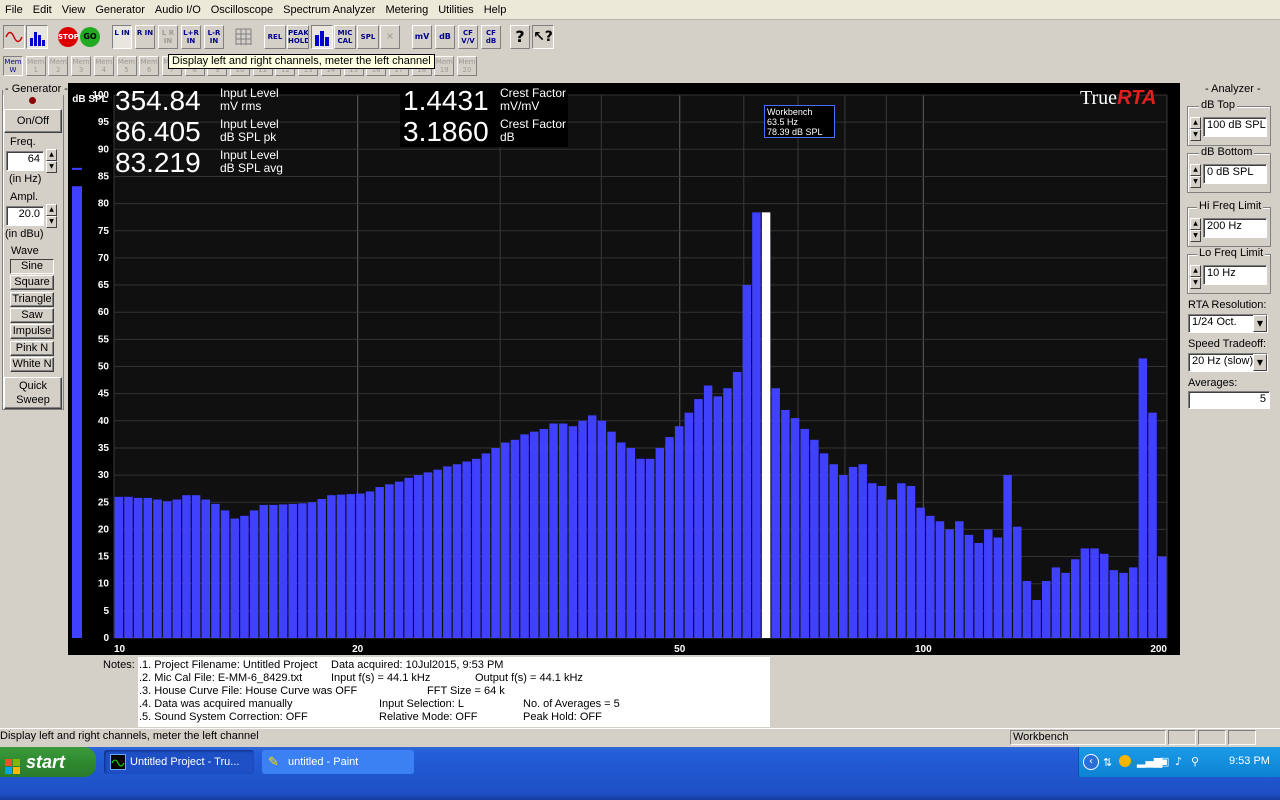 The height and width of the screenshot is (800, 1280). I want to click on l-minus-r-in-button: L-R IN, so click(214, 37).